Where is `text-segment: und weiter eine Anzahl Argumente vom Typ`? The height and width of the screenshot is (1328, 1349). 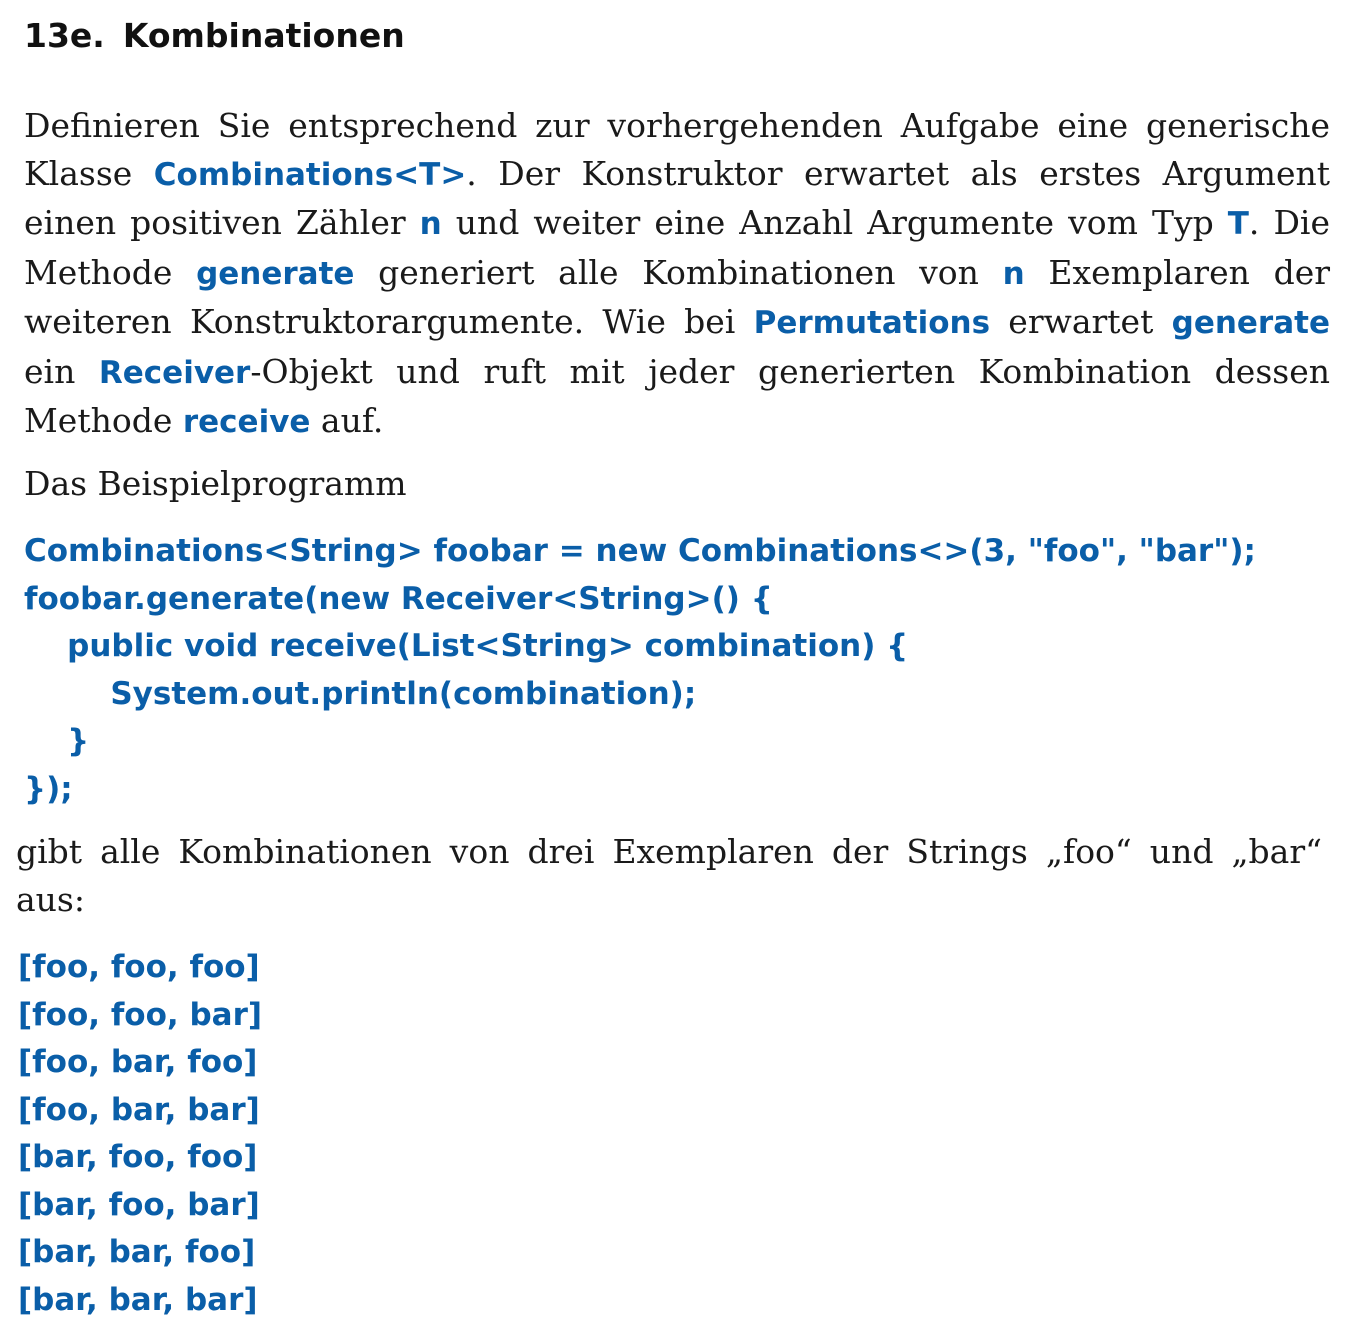
text-segment: und weiter eine Anzahl Argumente vom Typ is located at coordinates (834, 222).